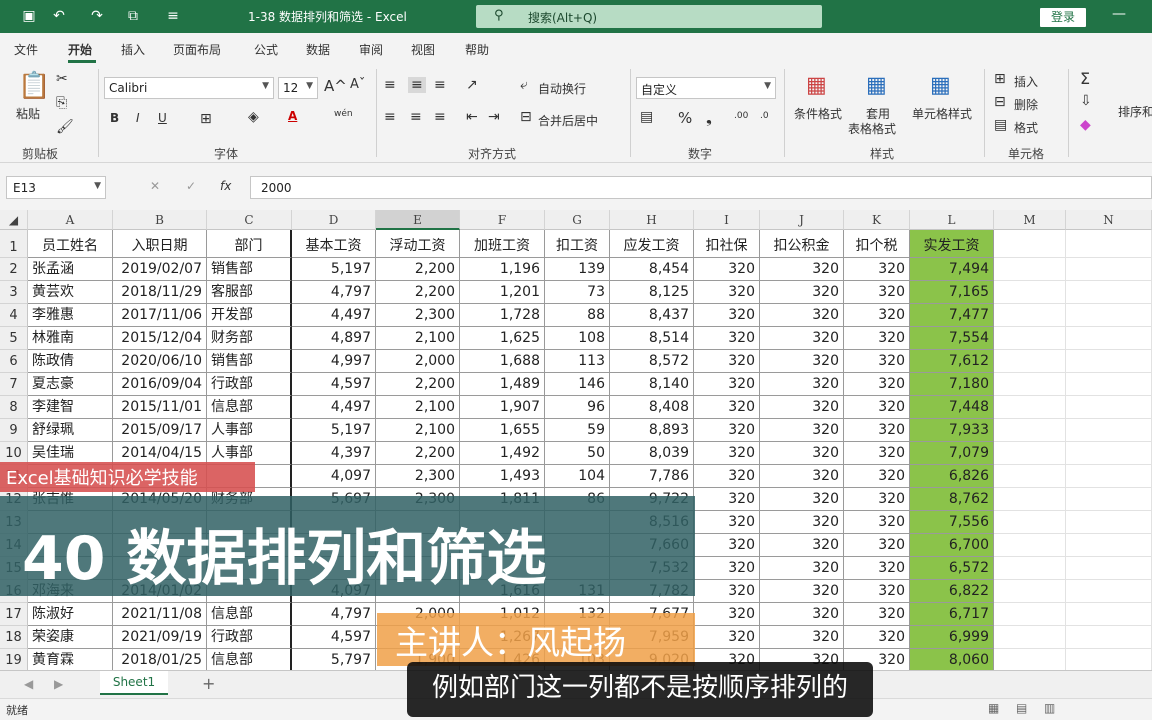 This screenshot has height=720, width=1152. I want to click on row-header: 3, so click(14, 292).